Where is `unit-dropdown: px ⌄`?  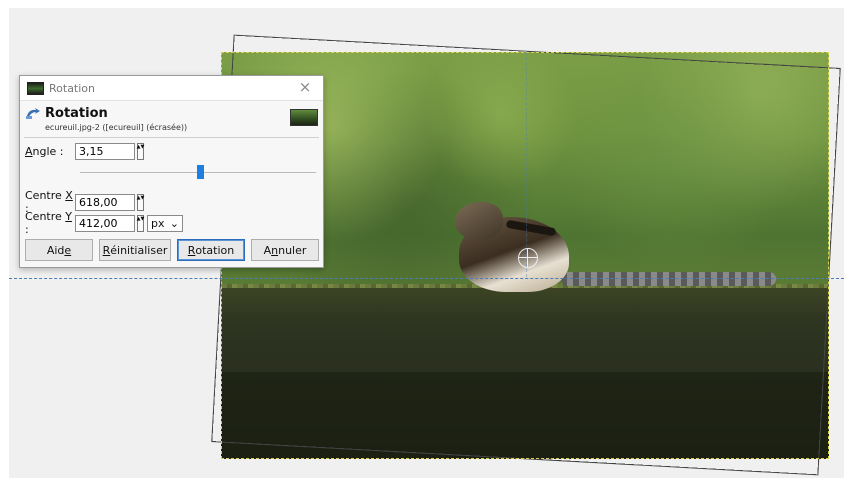 unit-dropdown: px ⌄ is located at coordinates (165, 223).